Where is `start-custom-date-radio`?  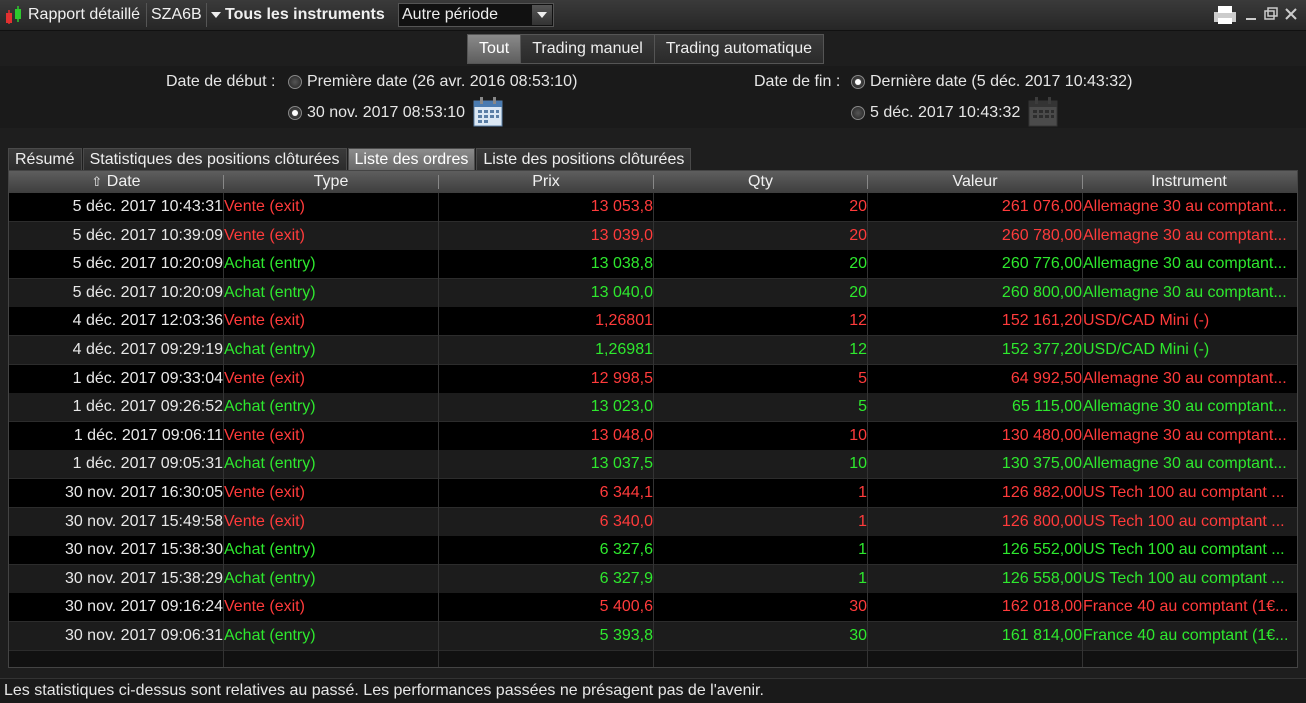
start-custom-date-radio is located at coordinates (295, 113).